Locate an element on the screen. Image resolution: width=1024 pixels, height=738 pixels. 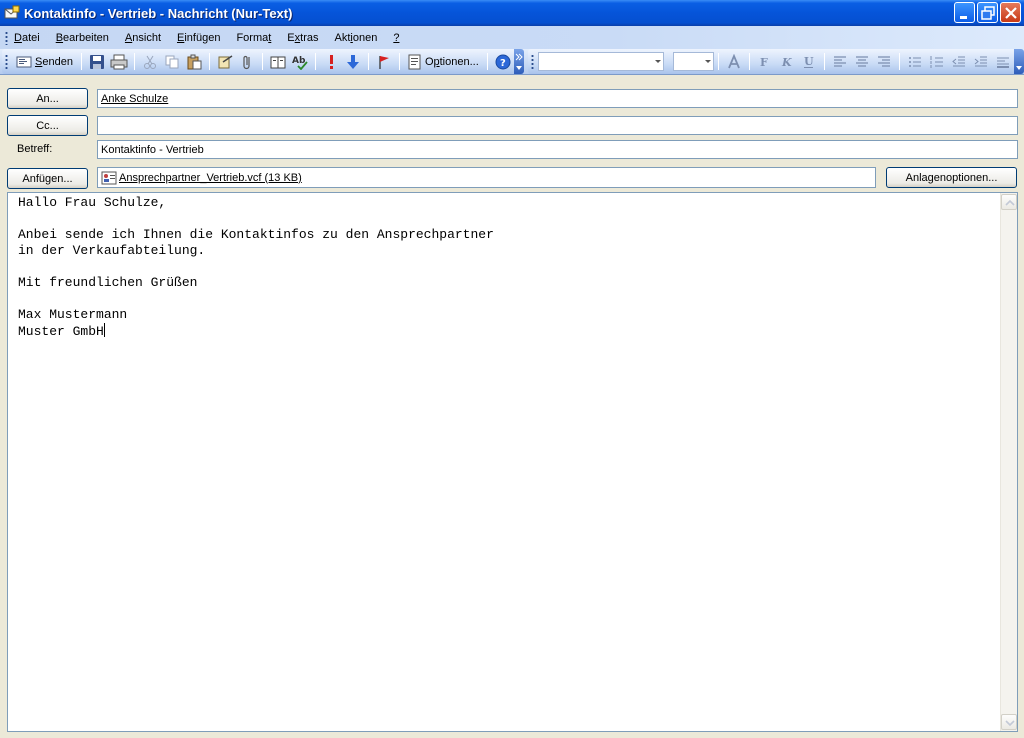
align-center-button is located at coordinates (862, 62).